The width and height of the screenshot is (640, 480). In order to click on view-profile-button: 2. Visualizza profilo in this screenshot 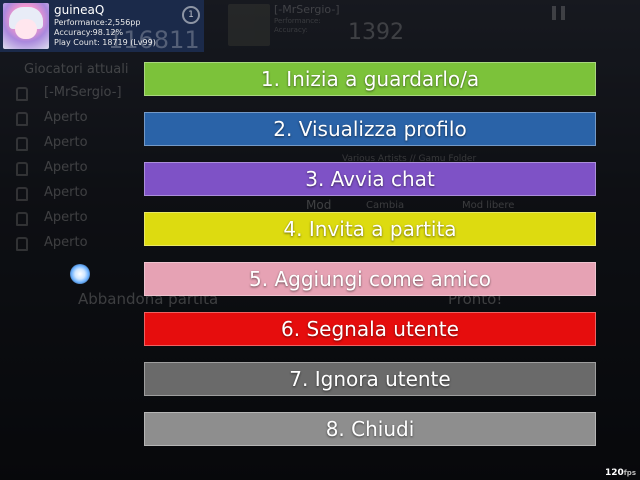, I will do `click(370, 129)`.